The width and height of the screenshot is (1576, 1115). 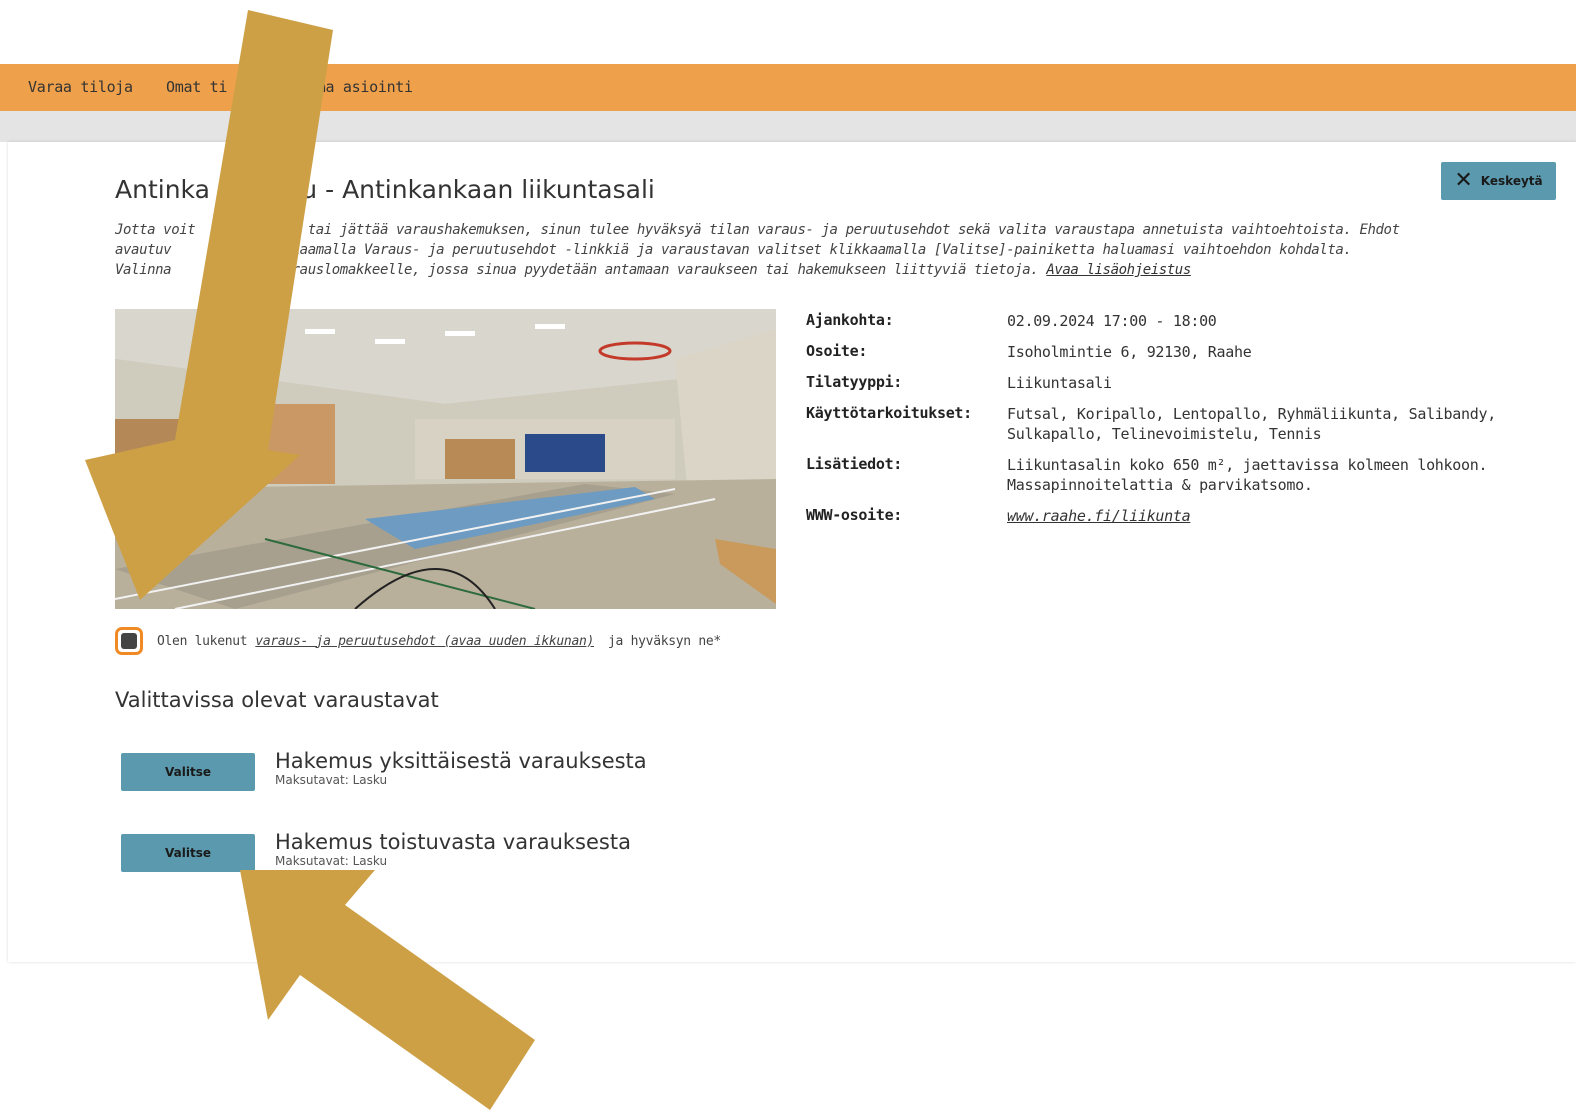 I want to click on detail-label: Ajankohta:, so click(x=850, y=320).